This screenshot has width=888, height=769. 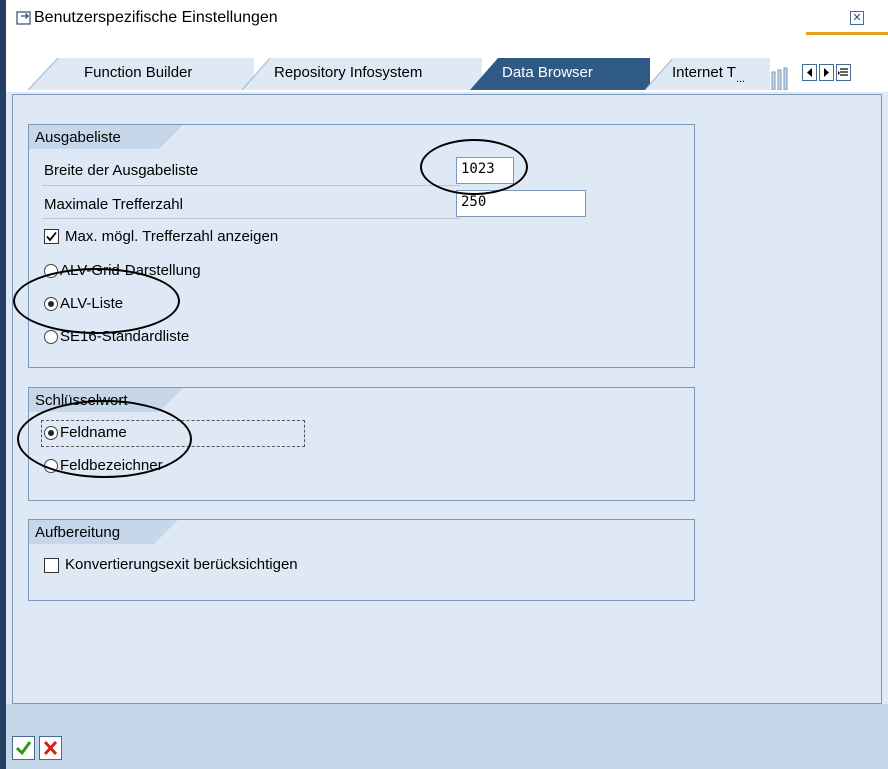 I want to click on cancel-x-icon, so click(x=50, y=748).